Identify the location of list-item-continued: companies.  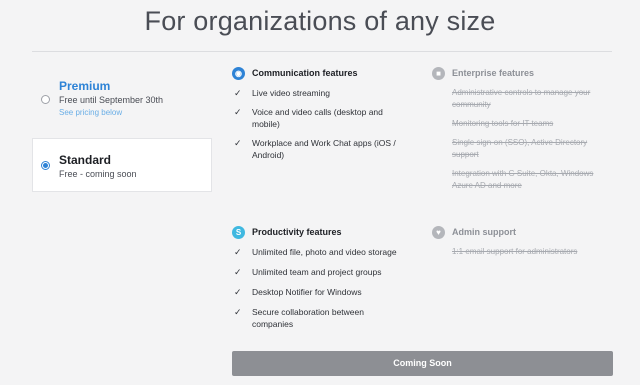
(273, 324).